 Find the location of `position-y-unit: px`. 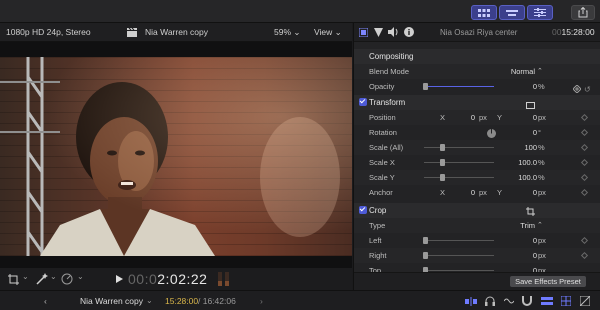

position-y-unit: px is located at coordinates (542, 117).